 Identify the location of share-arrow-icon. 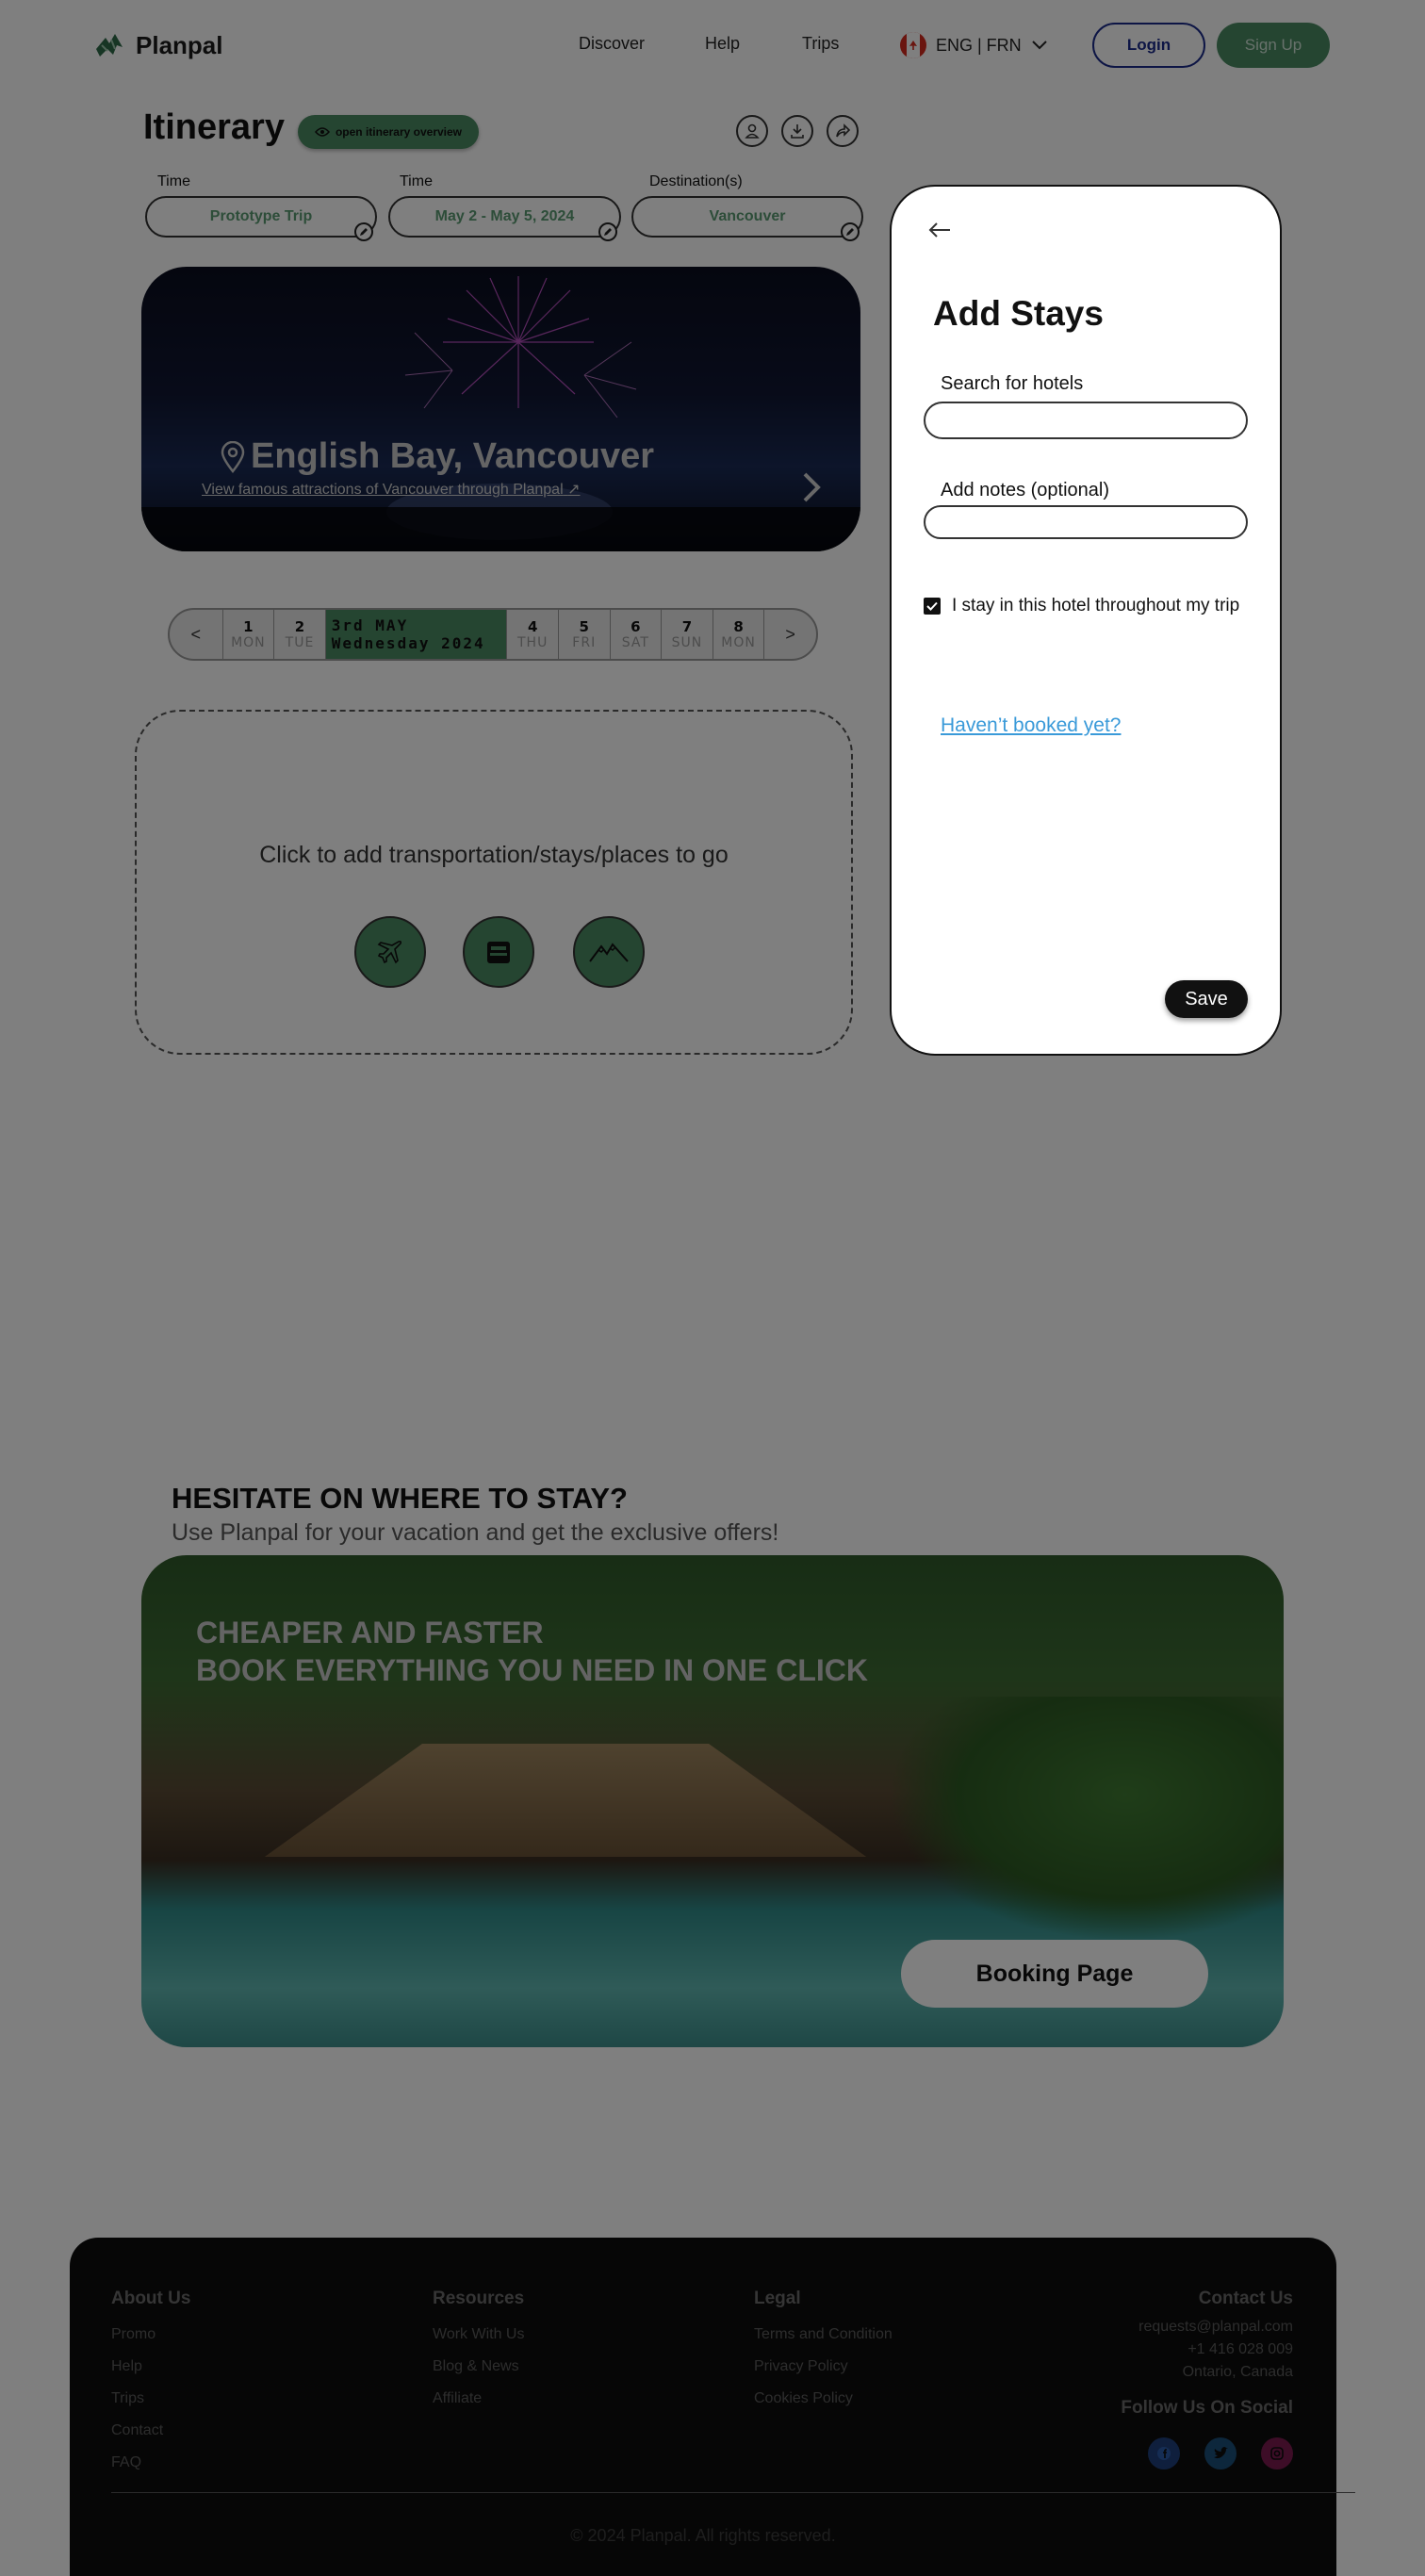
(844, 130).